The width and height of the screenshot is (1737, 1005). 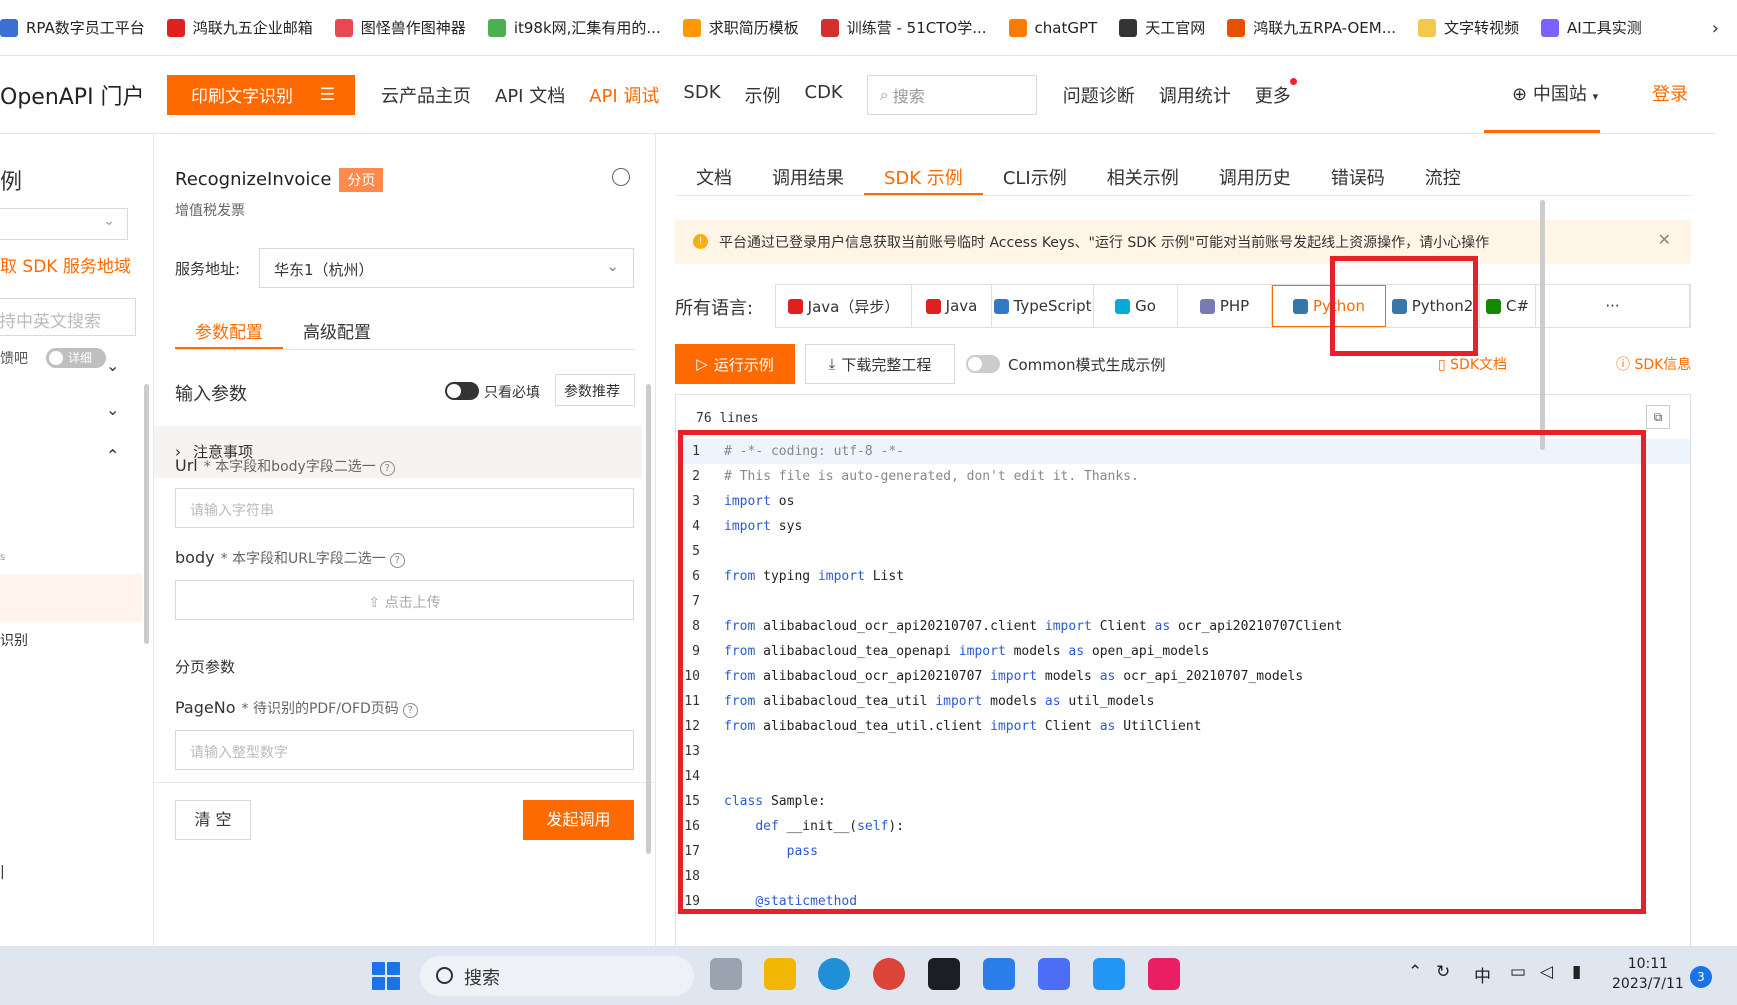 What do you see at coordinates (951, 94) in the screenshot?
I see `search-input: ⌕ 搜索` at bounding box center [951, 94].